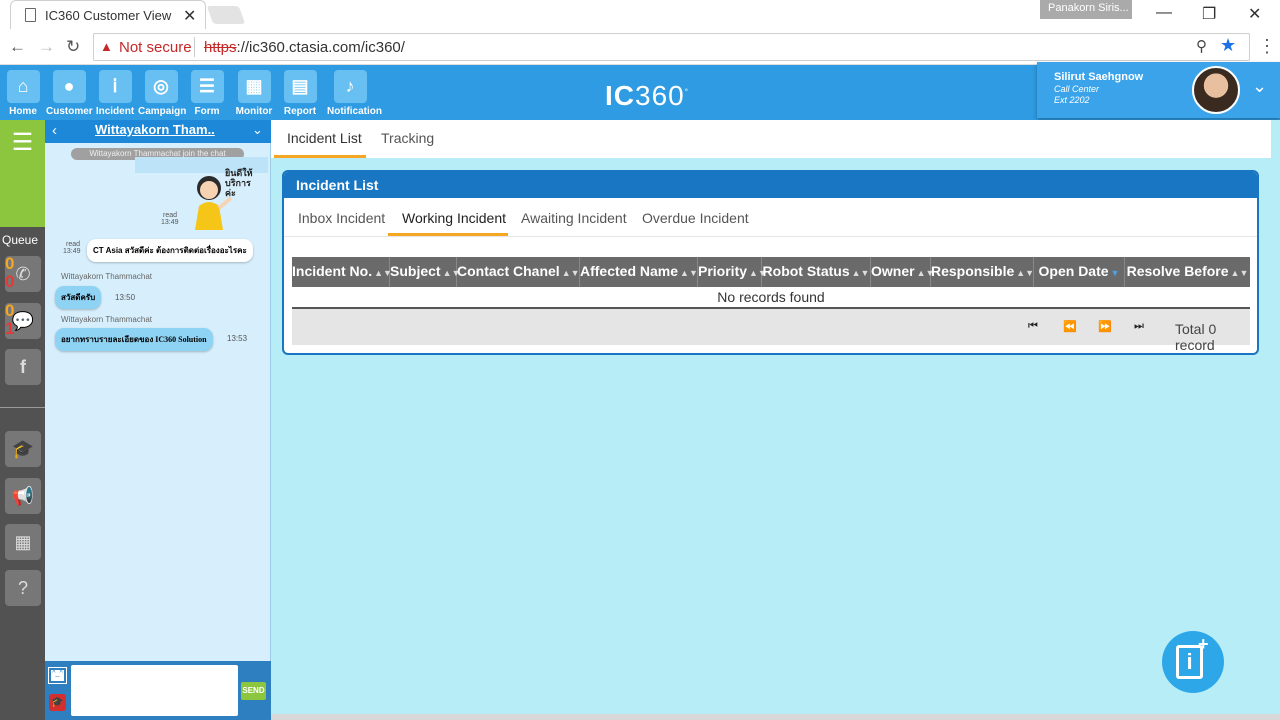 The height and width of the screenshot is (720, 1280). What do you see at coordinates (1033, 326) in the screenshot?
I see `first-page-icon: ⏮` at bounding box center [1033, 326].